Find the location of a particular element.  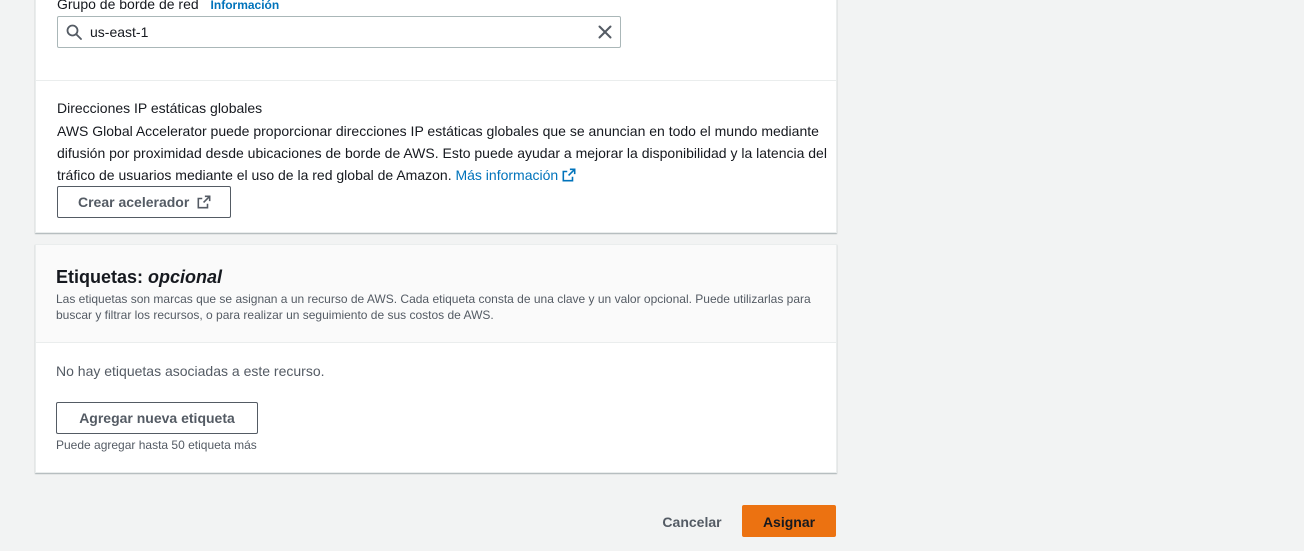

edge-group-label-row: Grupo de borde de red Información is located at coordinates (168, 7).